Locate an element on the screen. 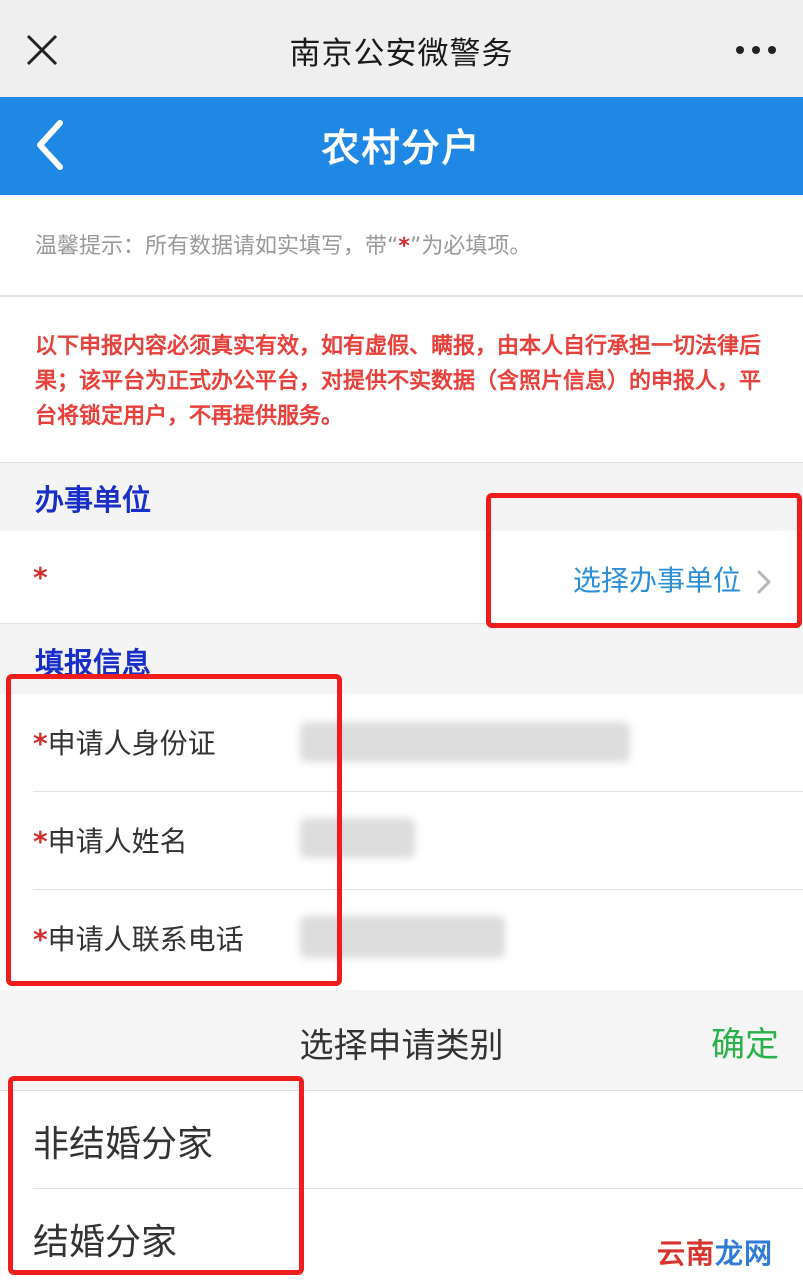 Image resolution: width=803 pixels, height=1280 pixels. page-header: 农村分户 is located at coordinates (401, 146).